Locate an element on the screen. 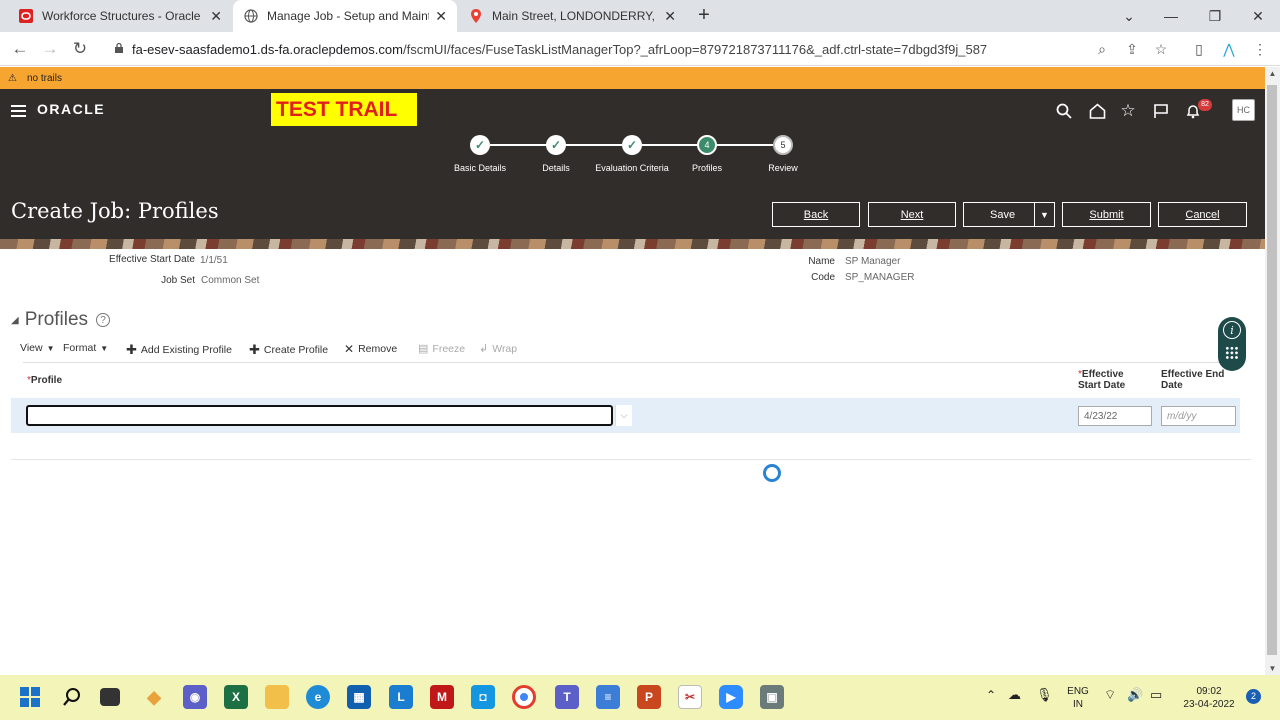 The image size is (1280, 720). extension-icon: ⋀ is located at coordinates (1229, 49).